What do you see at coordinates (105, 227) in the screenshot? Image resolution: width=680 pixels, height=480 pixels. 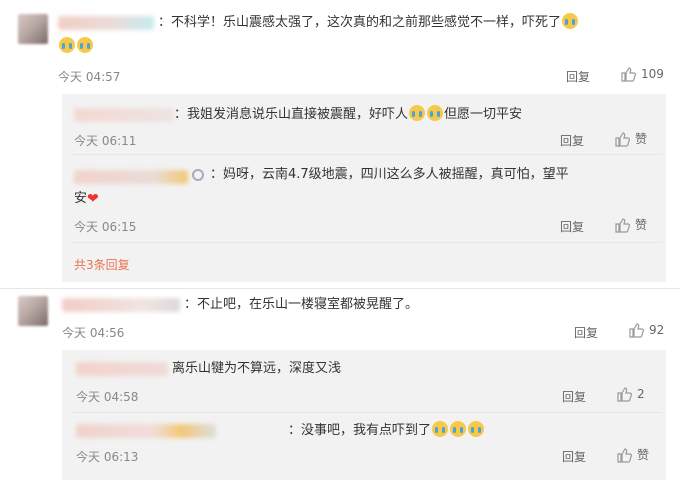 I see `reply-time: 今天 06:15` at bounding box center [105, 227].